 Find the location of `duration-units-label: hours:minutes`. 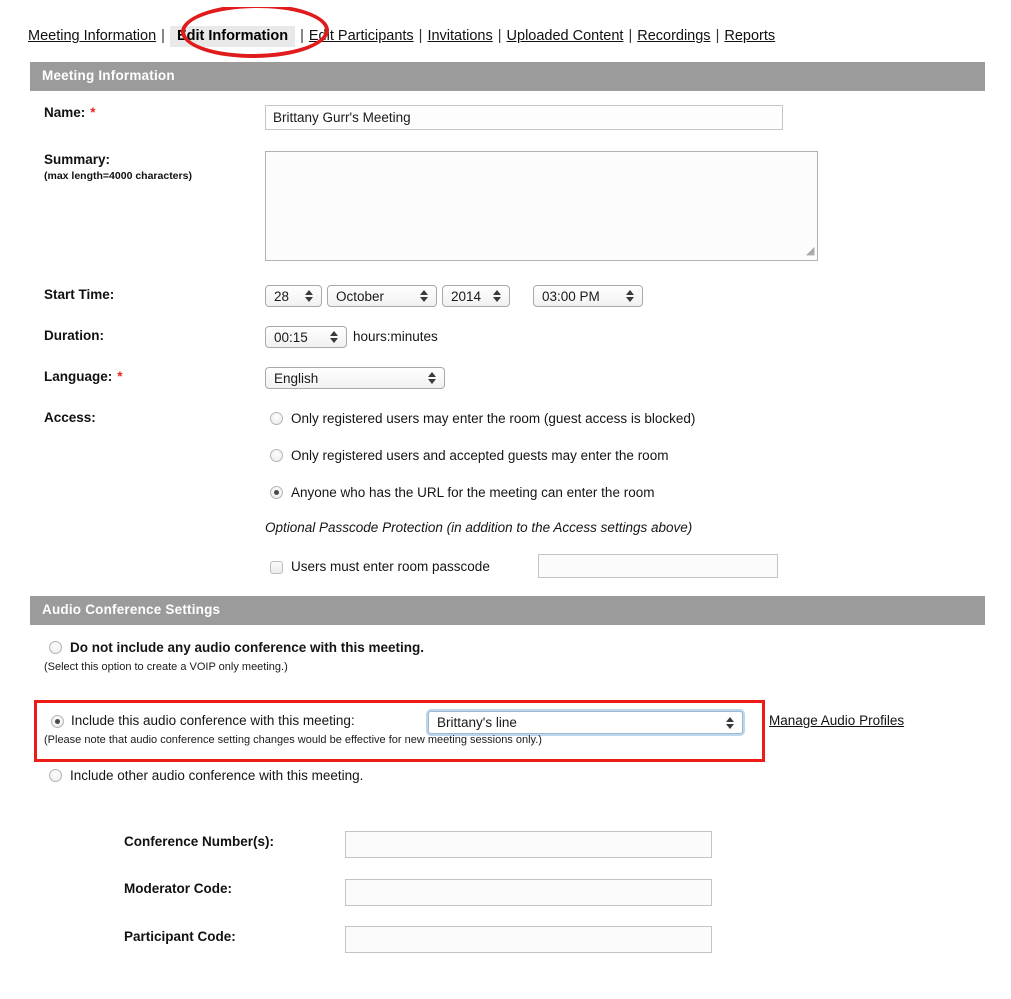

duration-units-label: hours:minutes is located at coordinates (395, 336).